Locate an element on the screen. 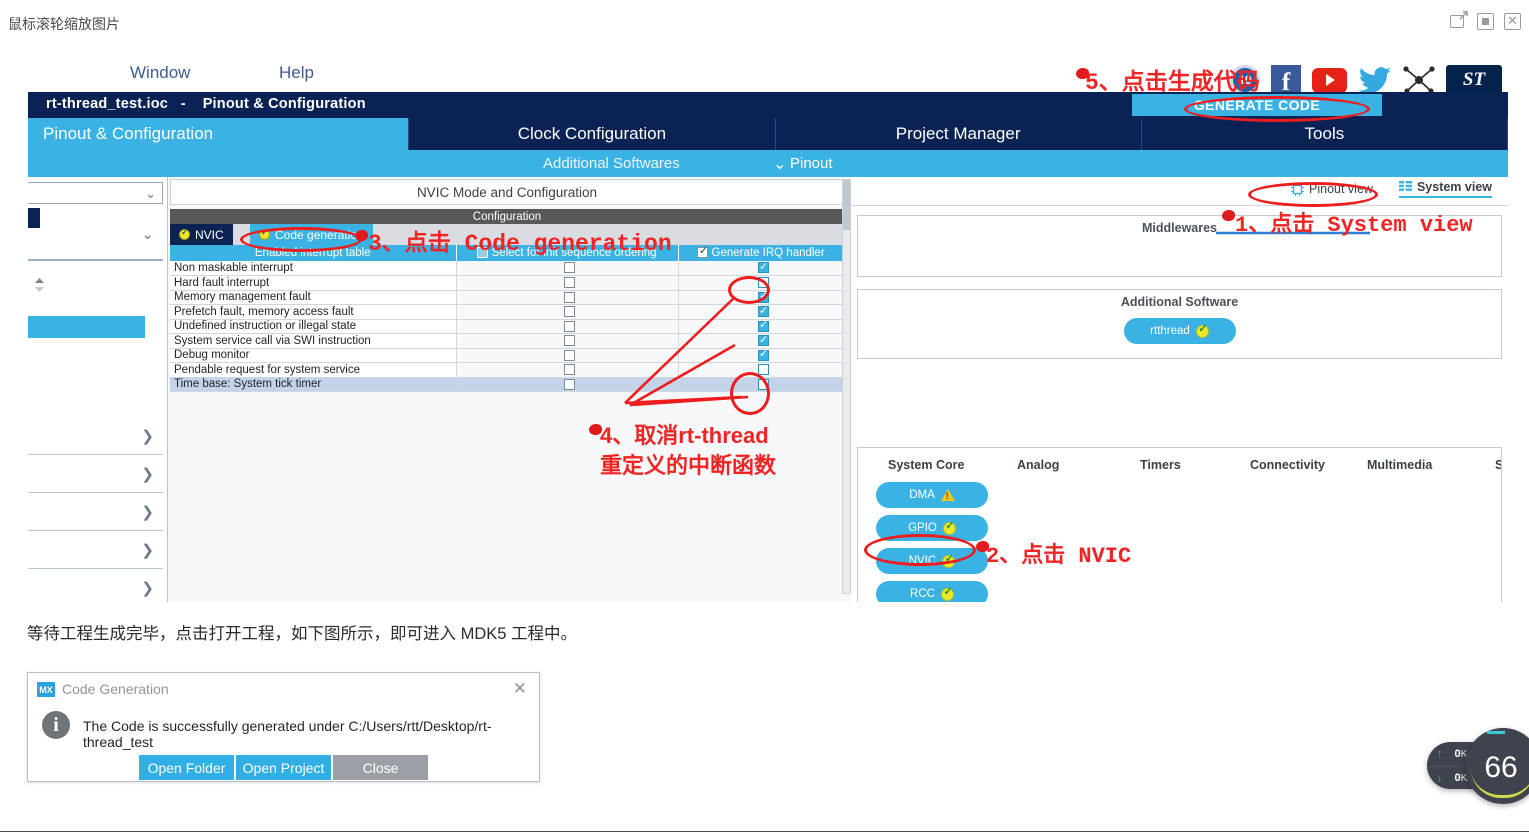 This screenshot has width=1529, height=832. tab-project-manager: Project Manager is located at coordinates (959, 134).